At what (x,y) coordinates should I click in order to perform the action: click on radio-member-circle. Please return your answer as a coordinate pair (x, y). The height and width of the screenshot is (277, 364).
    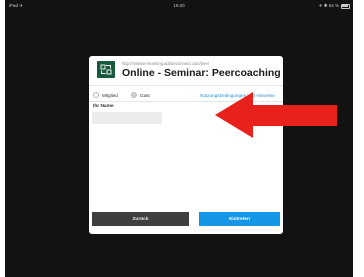
    Looking at the image, I should click on (96, 95).